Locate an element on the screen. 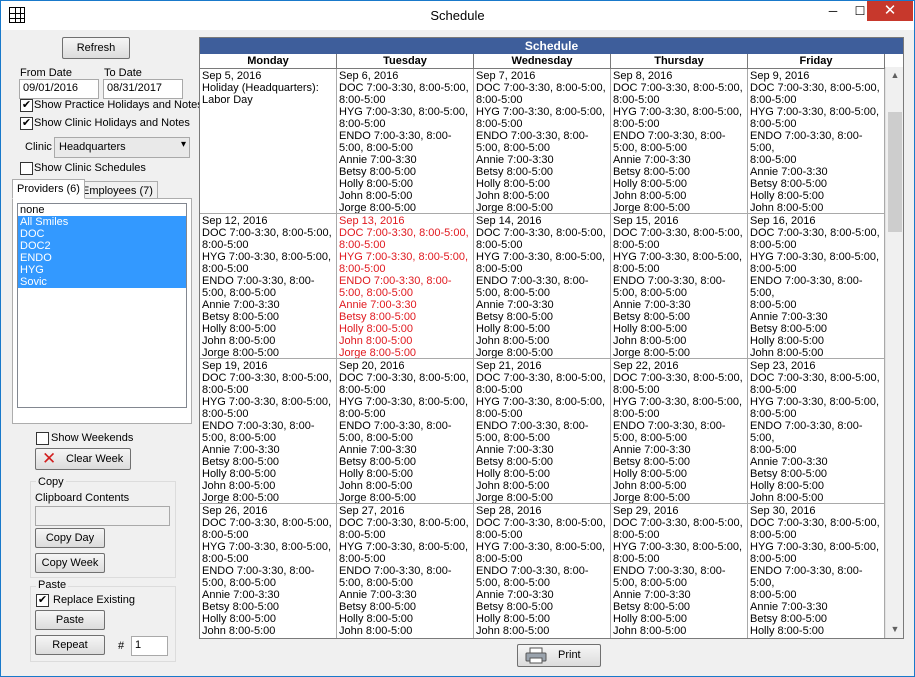  from-date-input: 09/01/2016 is located at coordinates (59, 89).